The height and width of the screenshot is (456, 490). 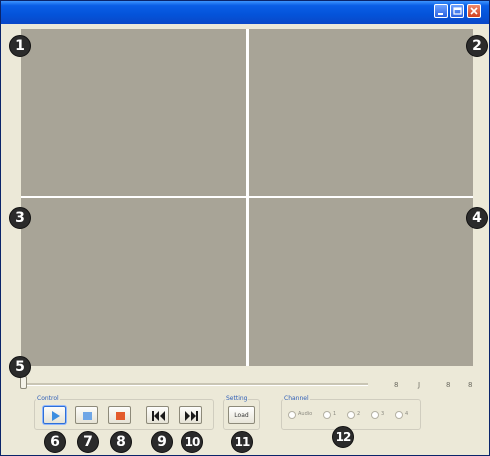 What do you see at coordinates (359, 414) in the screenshot?
I see `channel-label-2: 2` at bounding box center [359, 414].